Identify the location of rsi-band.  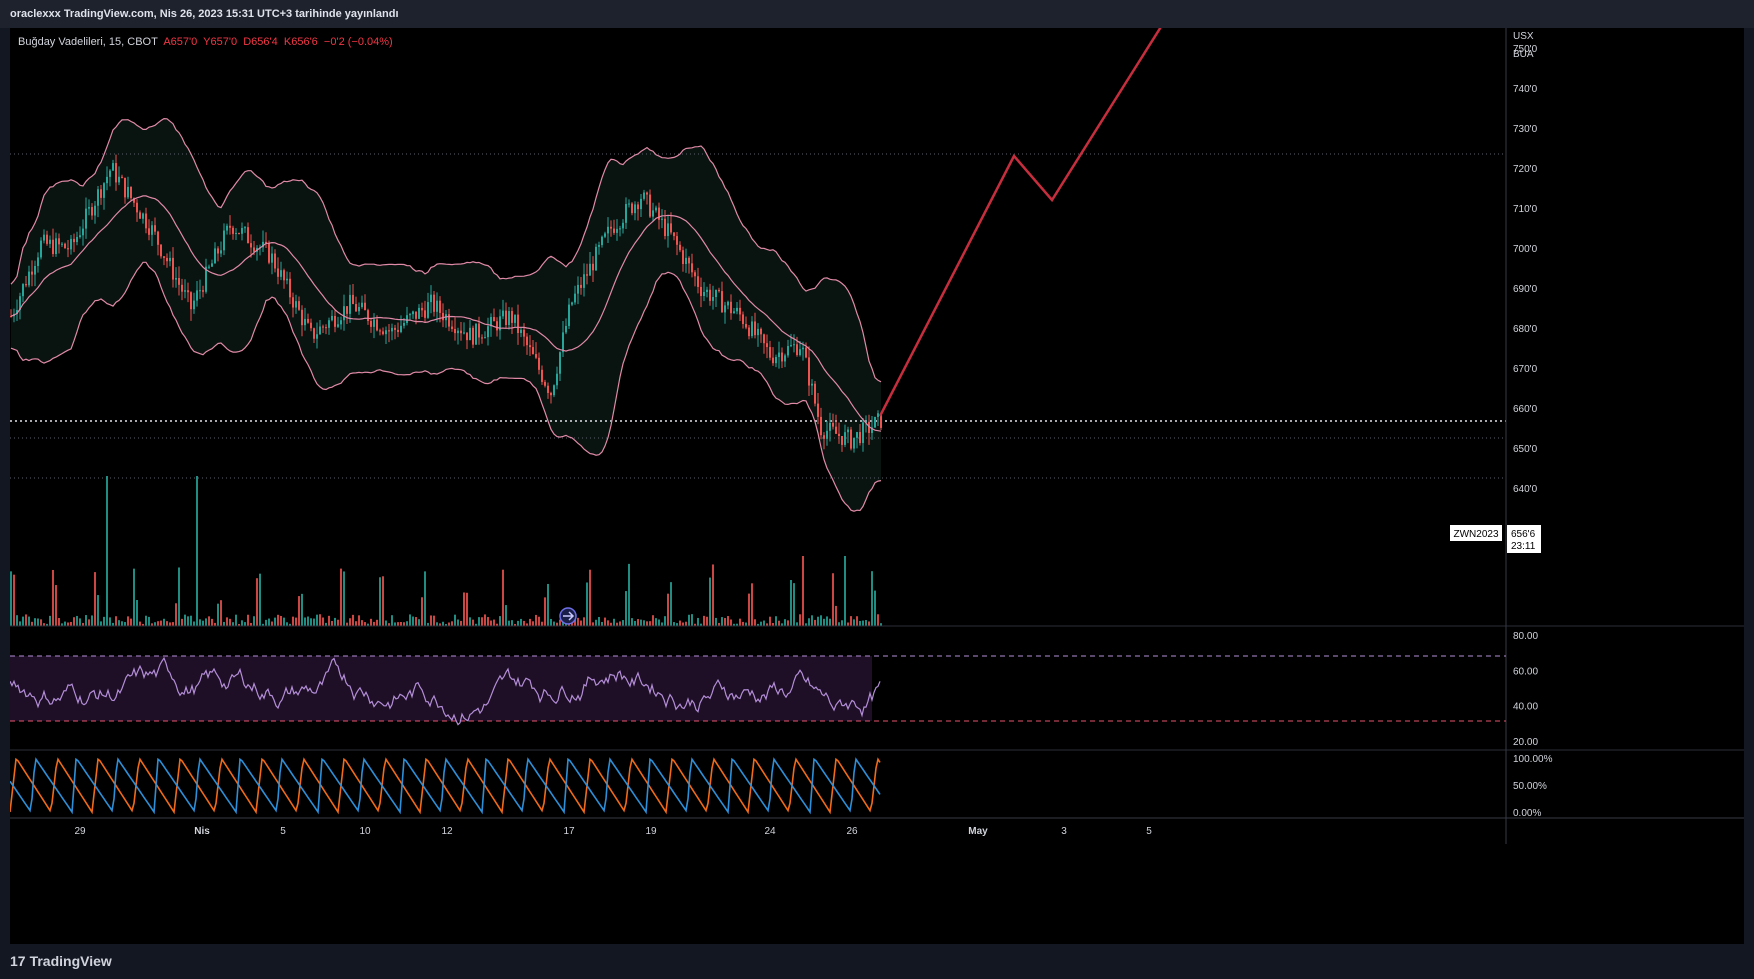
(441, 688).